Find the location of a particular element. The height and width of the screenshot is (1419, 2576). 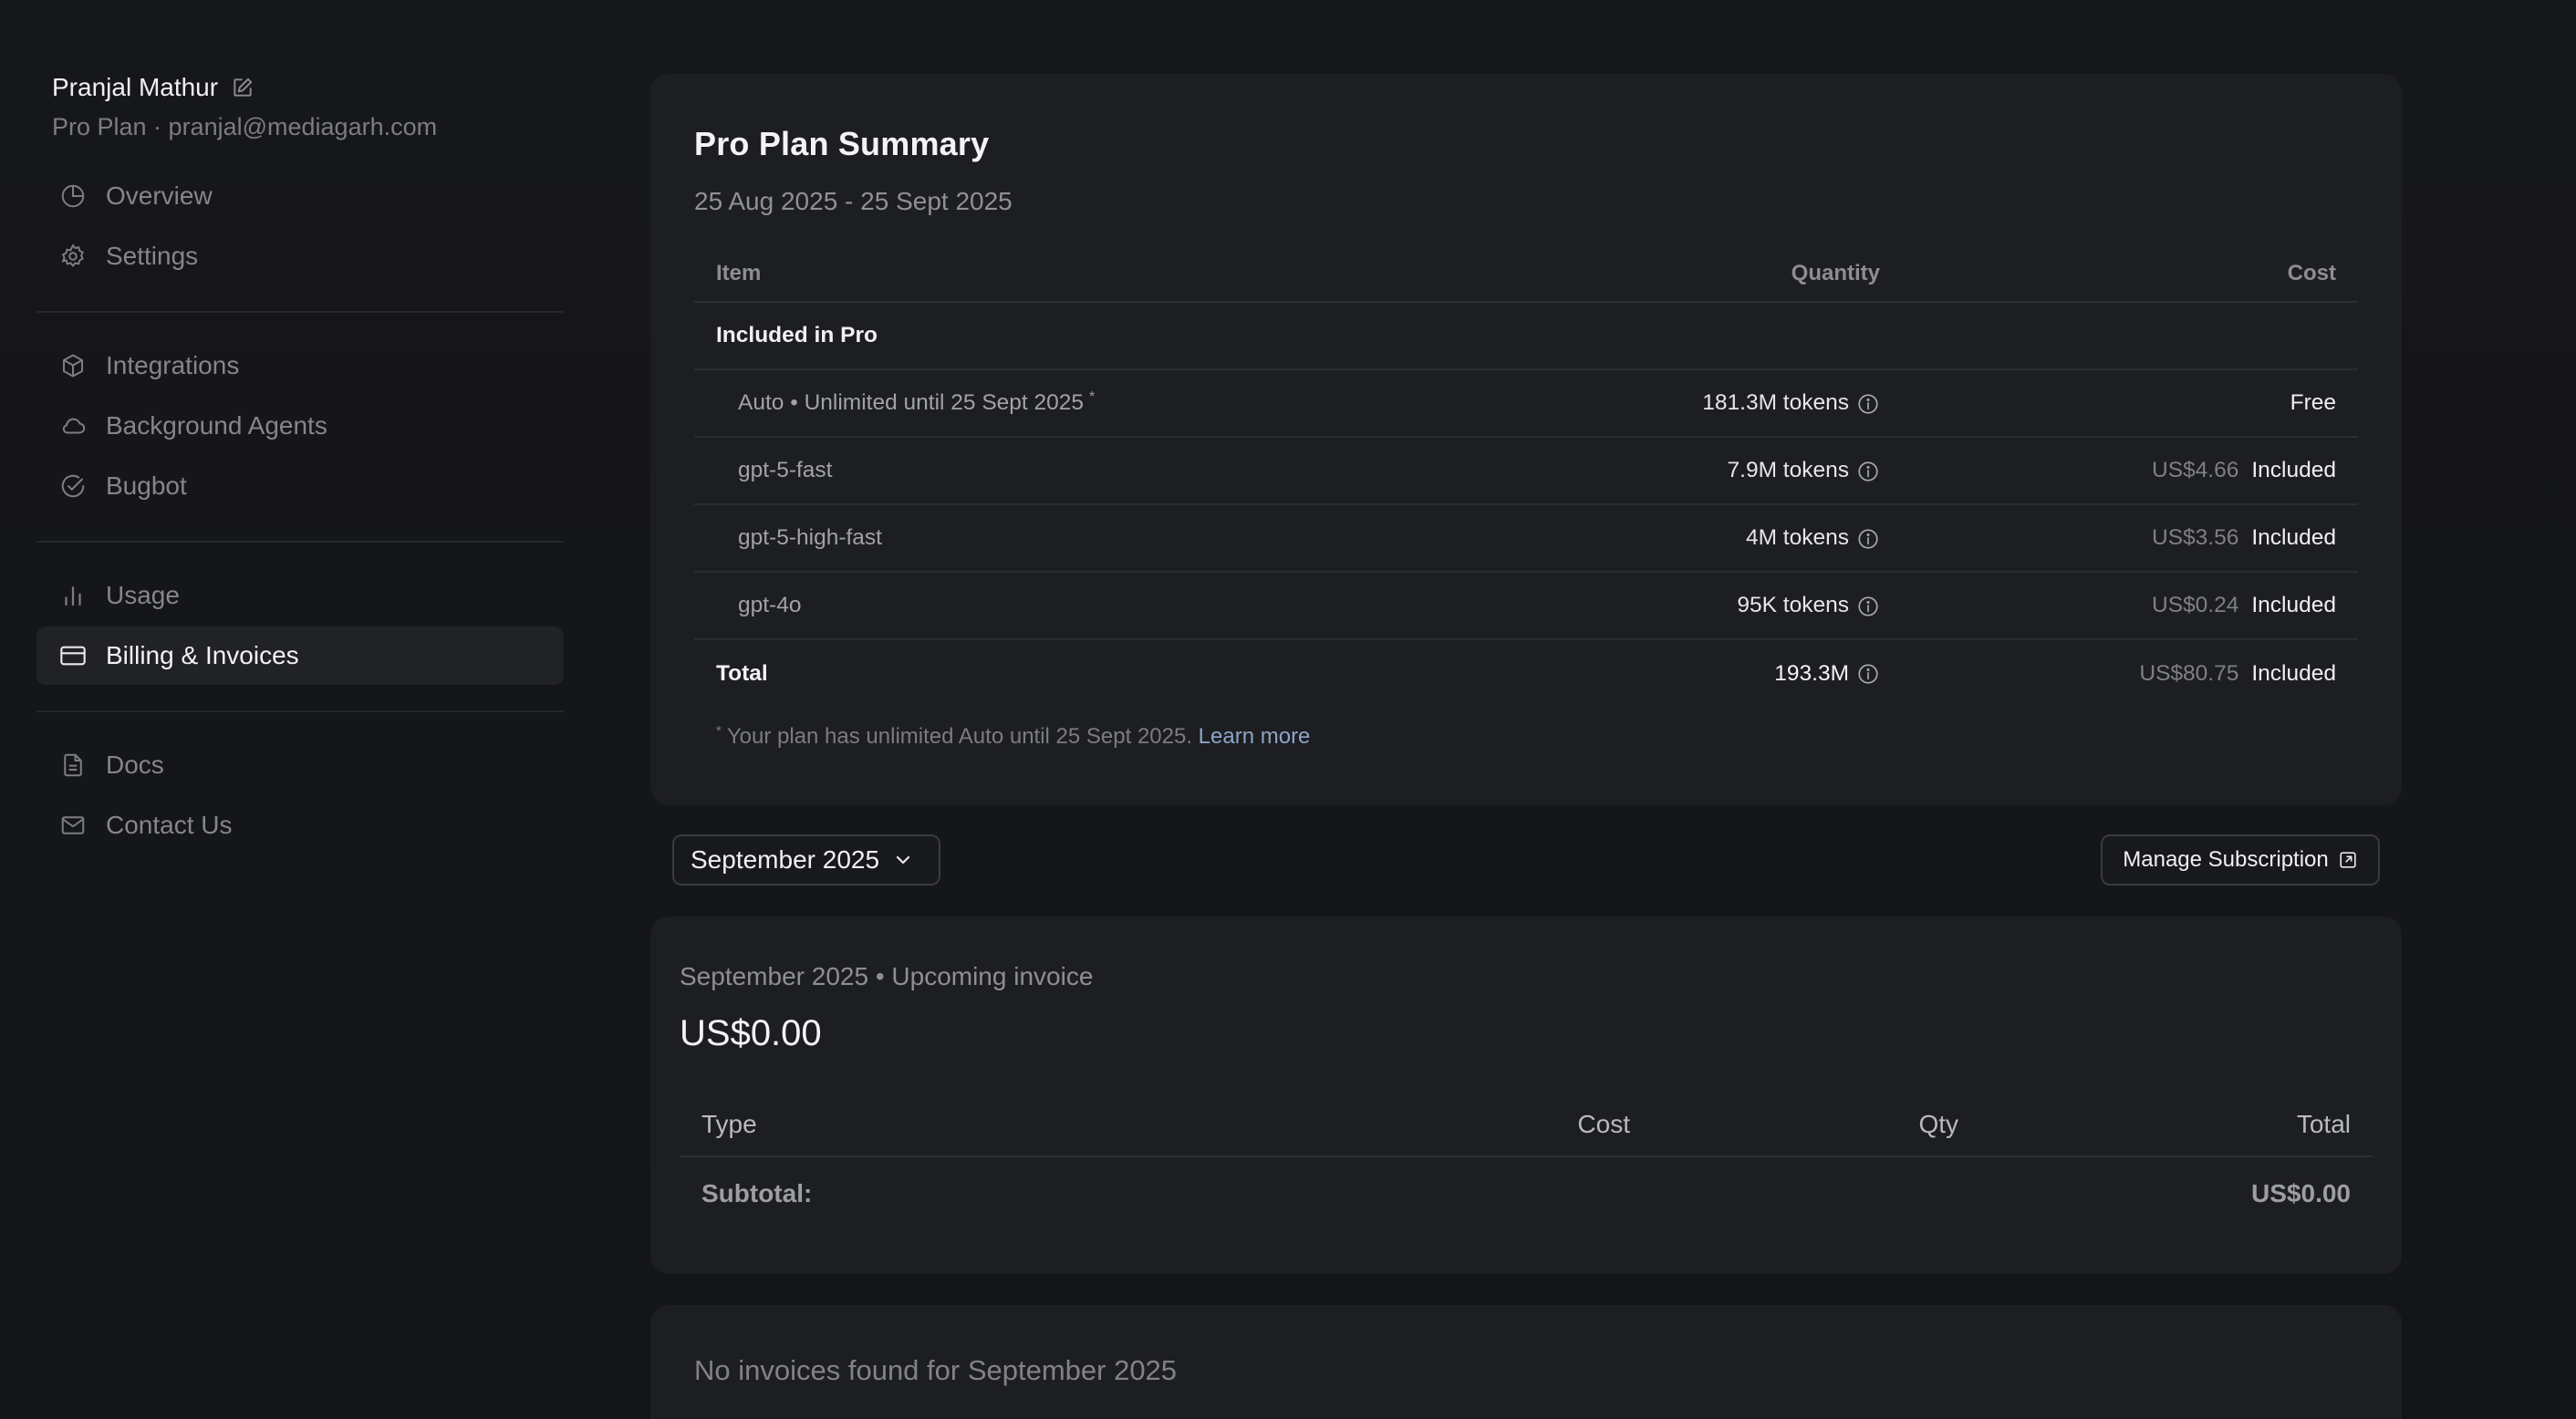

external-link-icon is located at coordinates (2348, 860).